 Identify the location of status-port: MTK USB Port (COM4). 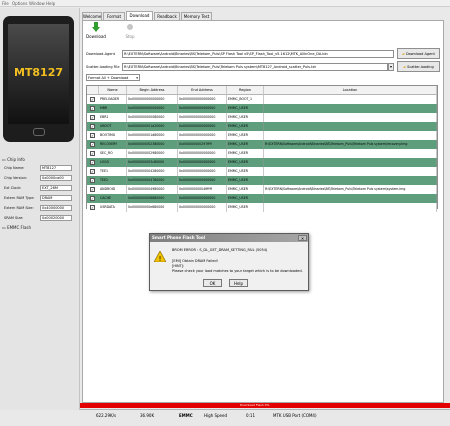
(295, 415).